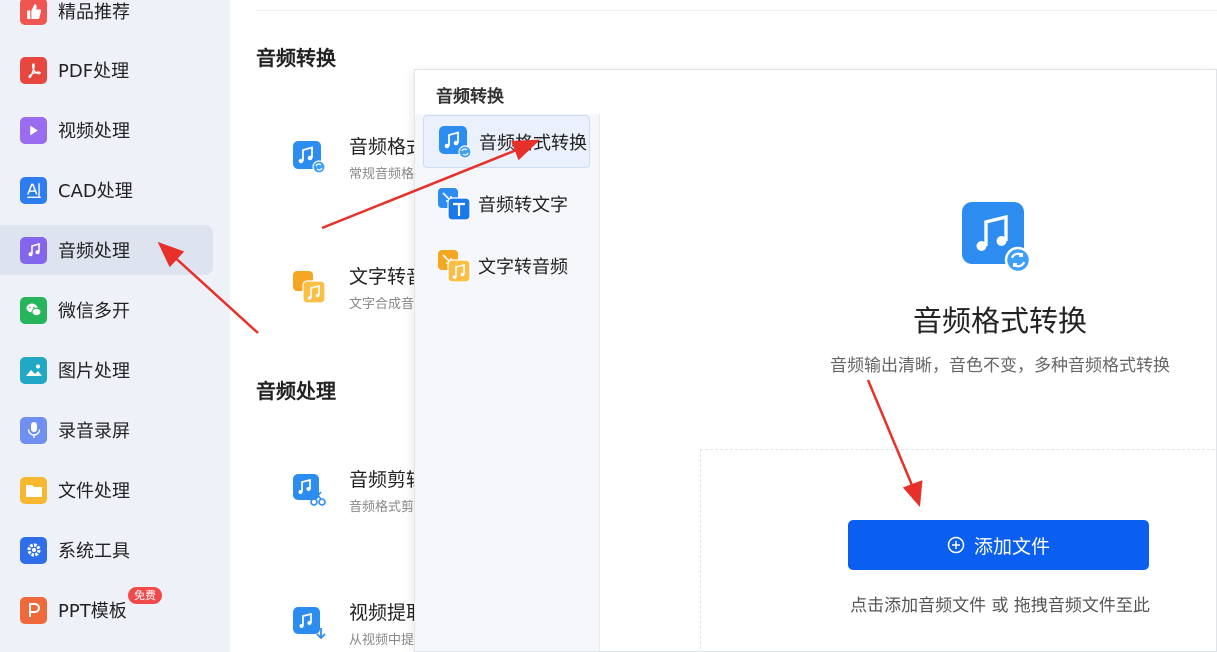  What do you see at coordinates (33, 310) in the screenshot?
I see `wechat-icon` at bounding box center [33, 310].